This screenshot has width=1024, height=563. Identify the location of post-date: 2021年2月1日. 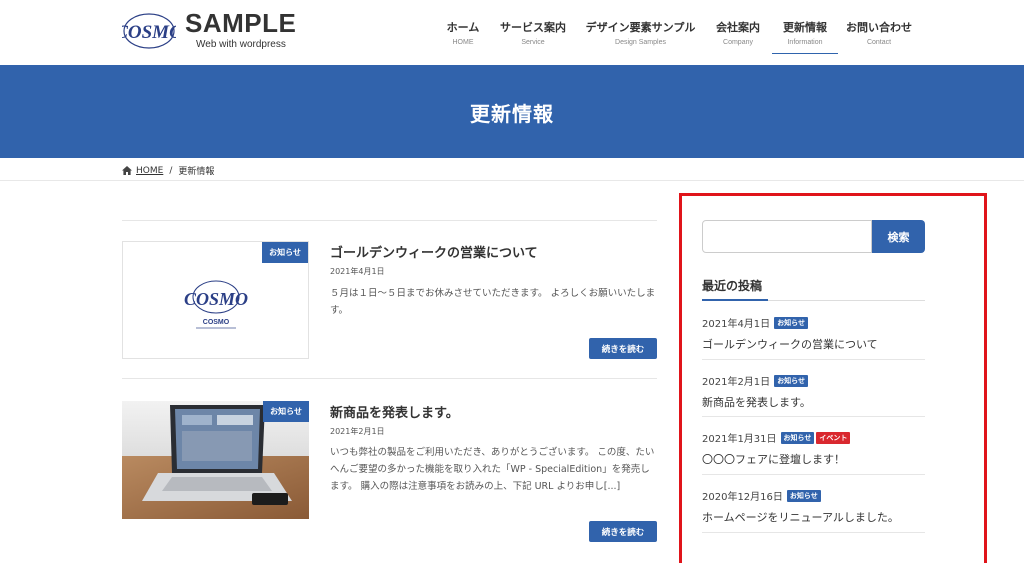
(357, 431).